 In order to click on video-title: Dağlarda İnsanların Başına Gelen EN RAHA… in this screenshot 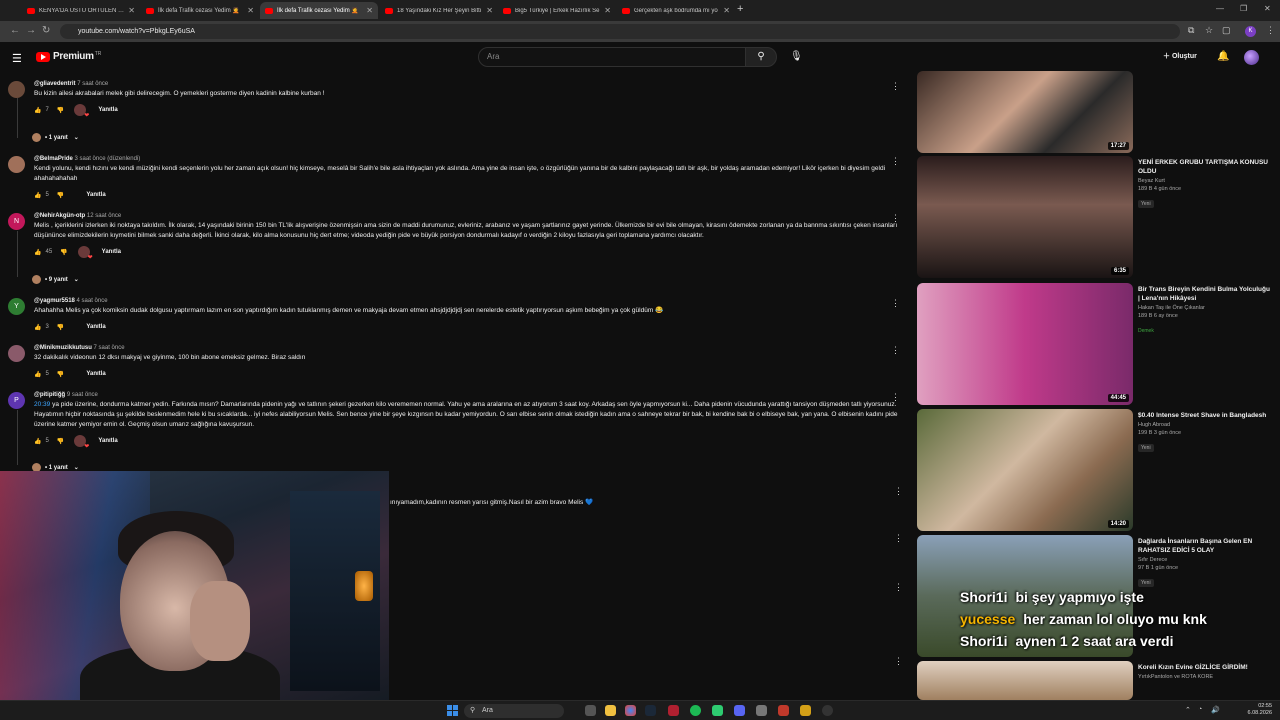, I will do `click(1205, 546)`.